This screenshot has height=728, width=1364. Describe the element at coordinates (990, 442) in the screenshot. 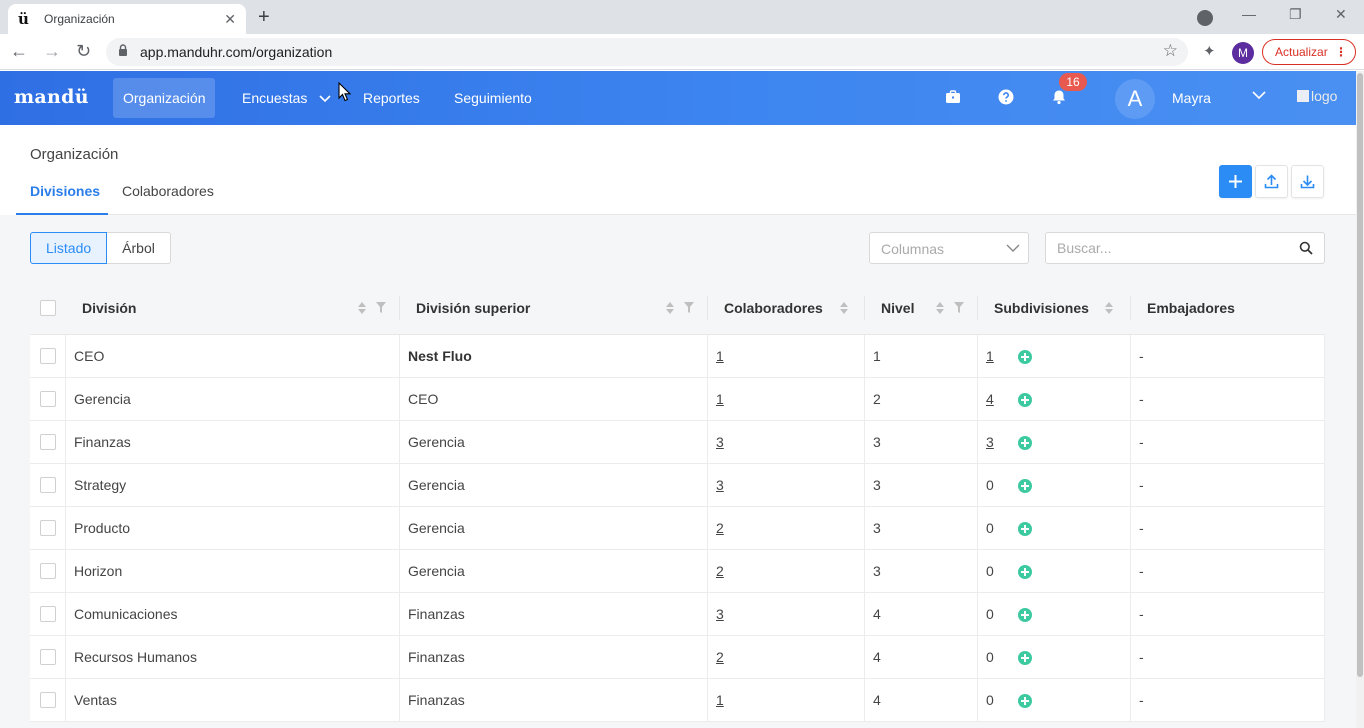

I see `subdivisiones-link: 3` at that location.